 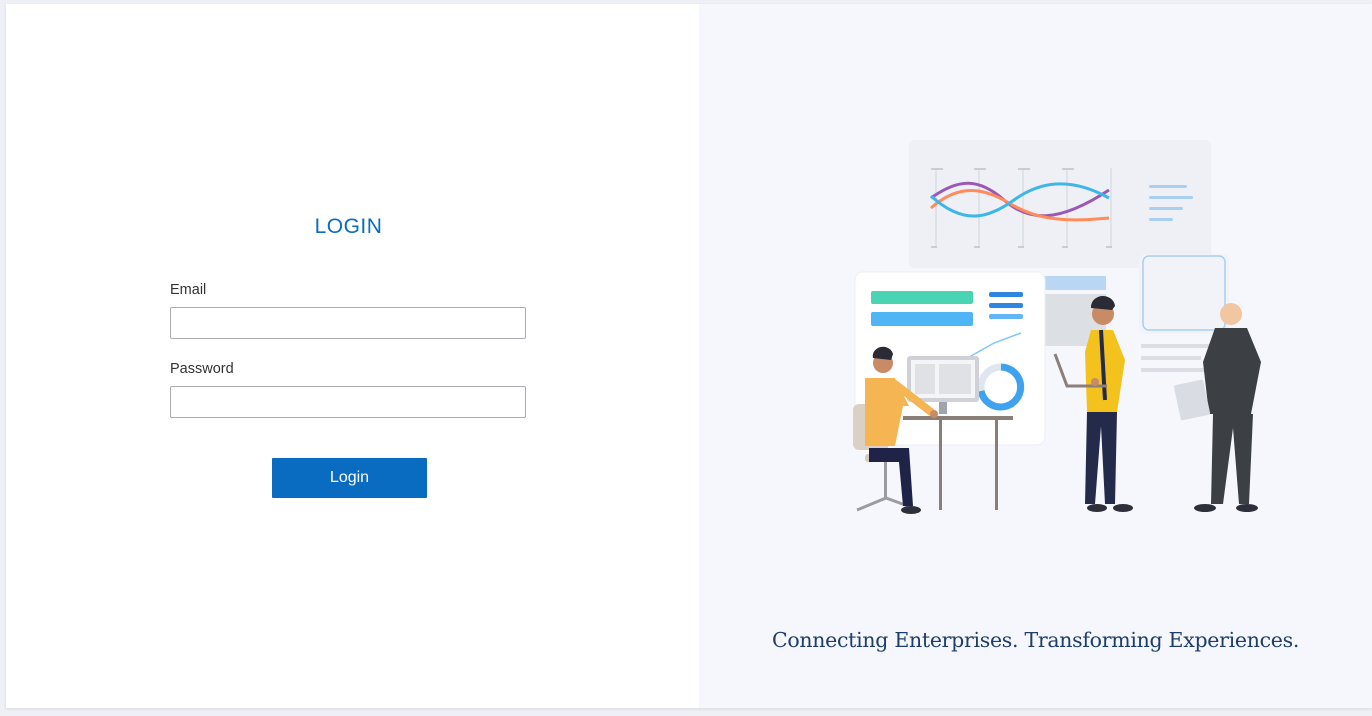 I want to click on login-button: Login, so click(x=349, y=478).